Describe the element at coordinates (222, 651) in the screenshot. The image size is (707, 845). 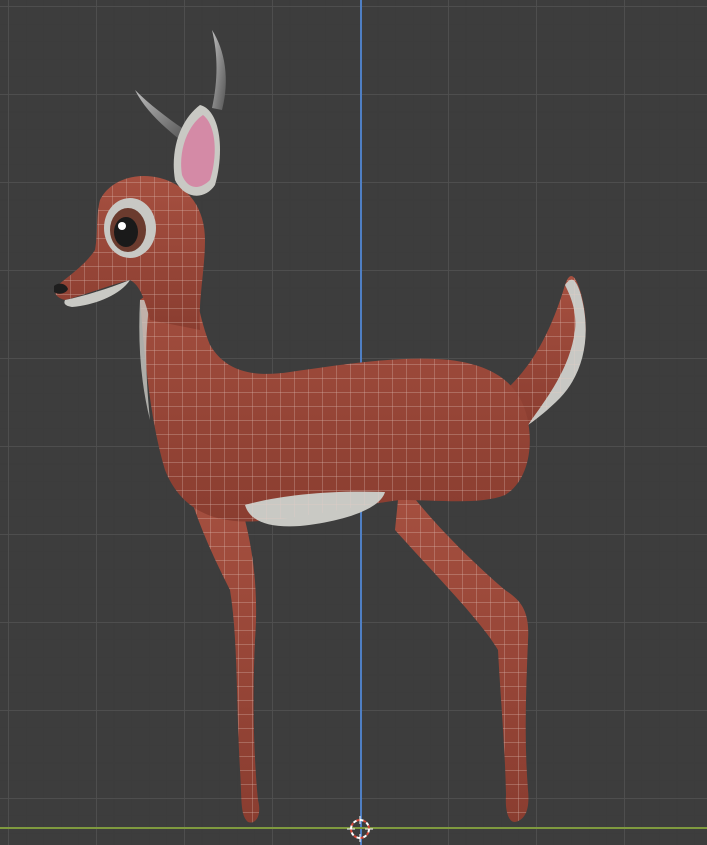
I see `deer-front-leg` at that location.